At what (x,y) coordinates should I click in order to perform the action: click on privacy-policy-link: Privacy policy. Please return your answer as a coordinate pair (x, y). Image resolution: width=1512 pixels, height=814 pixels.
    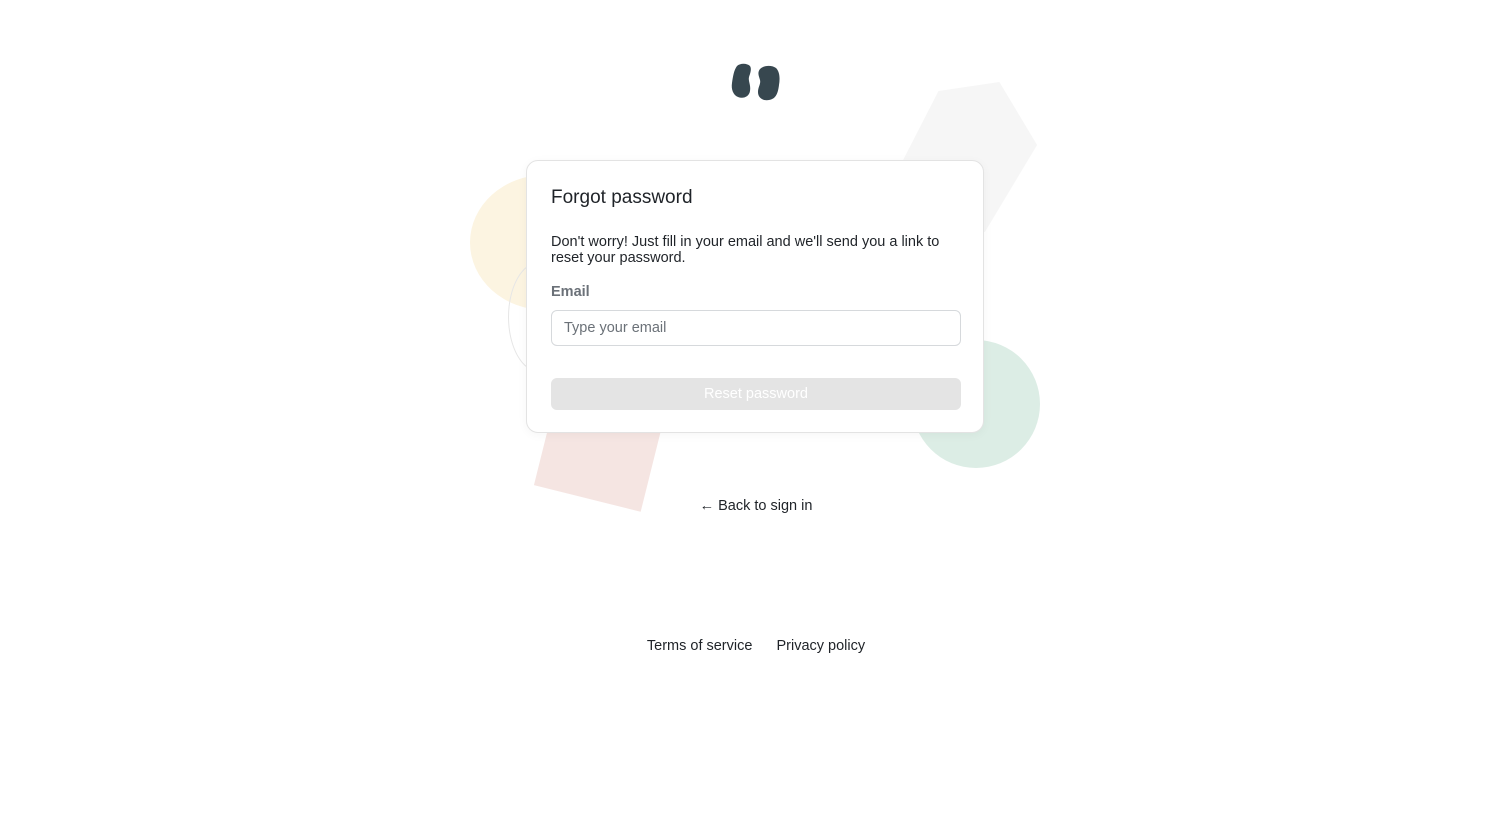
    Looking at the image, I should click on (820, 646).